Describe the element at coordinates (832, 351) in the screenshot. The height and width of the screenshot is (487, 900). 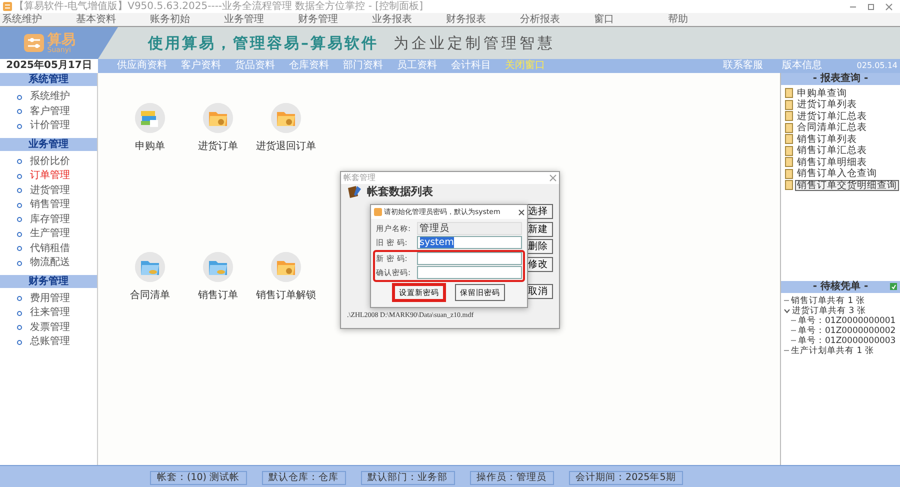
I see `tree-item: 生产计划单共有 1 张` at that location.